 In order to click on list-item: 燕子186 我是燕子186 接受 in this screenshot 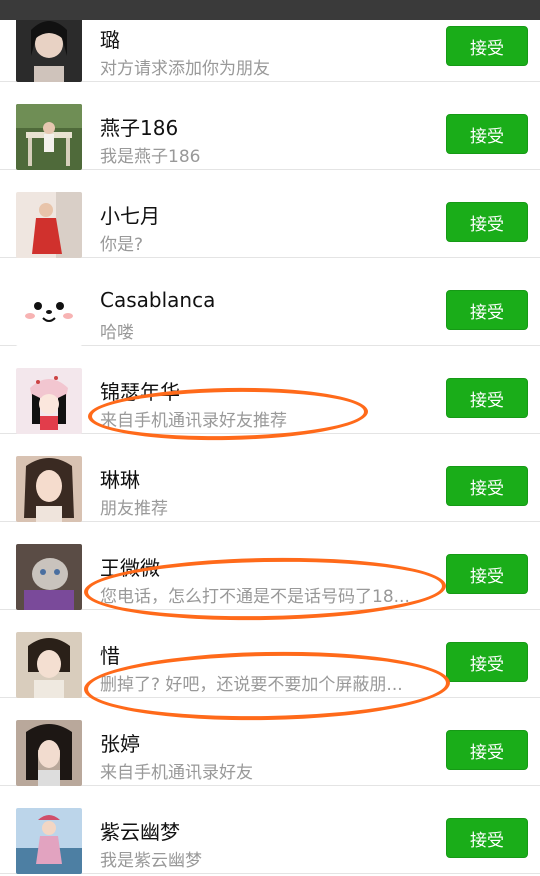, I will do `click(270, 126)`.